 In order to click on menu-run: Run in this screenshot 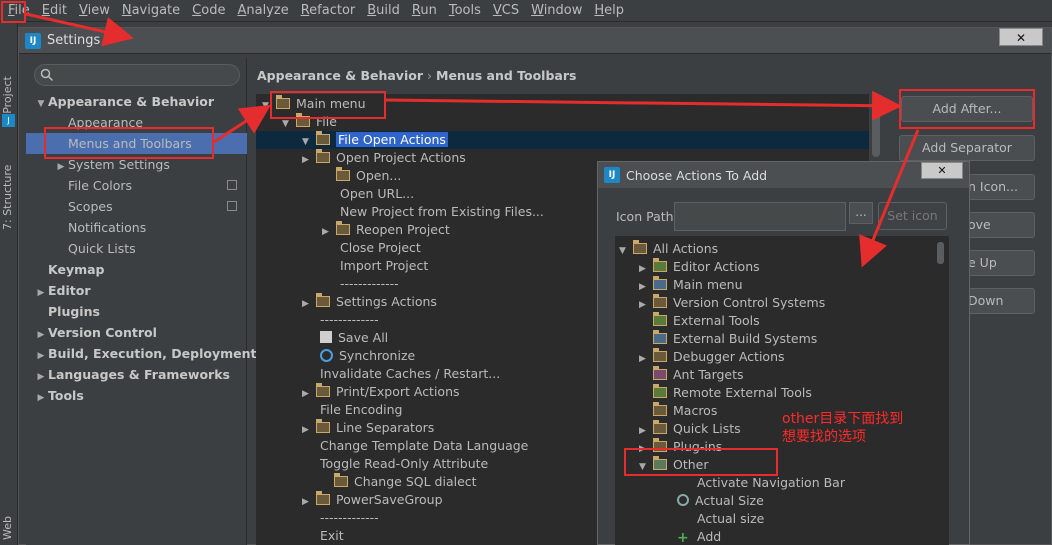, I will do `click(424, 11)`.